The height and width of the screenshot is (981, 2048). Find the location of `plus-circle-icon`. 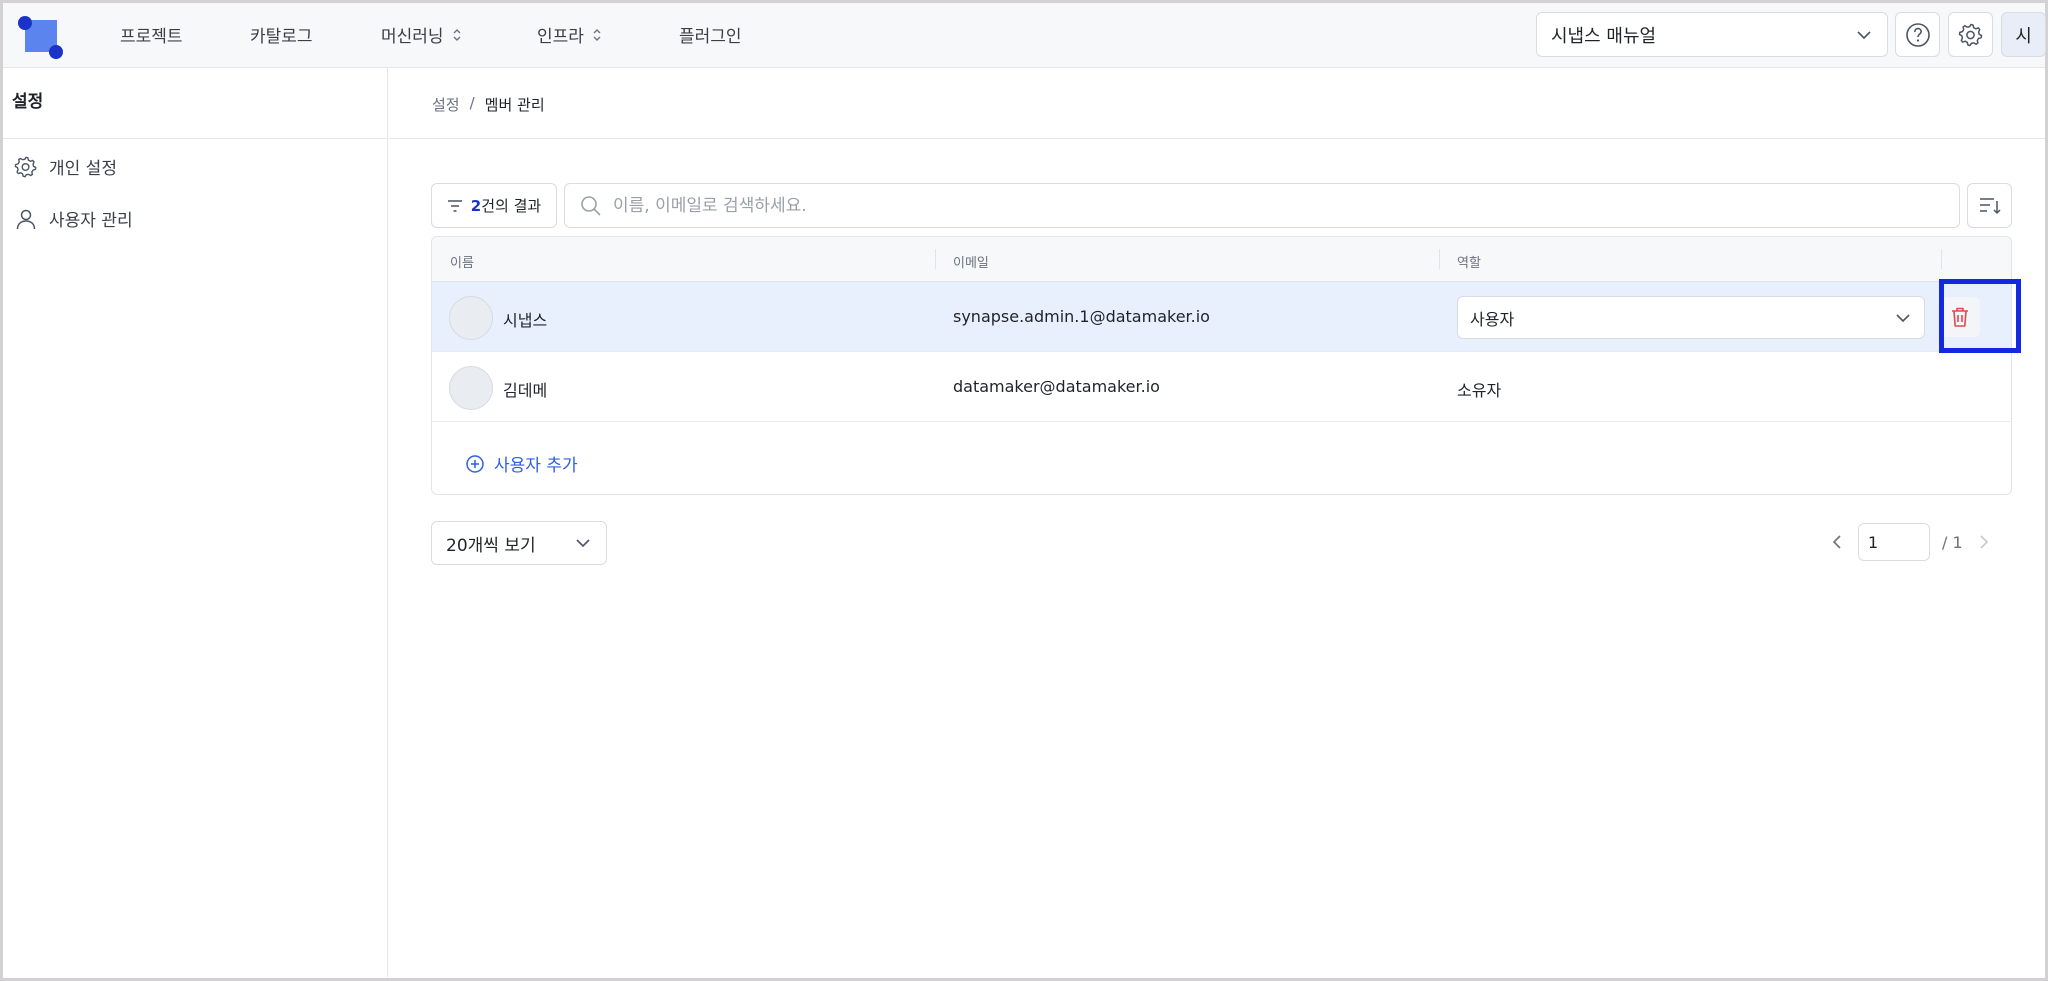

plus-circle-icon is located at coordinates (475, 463).